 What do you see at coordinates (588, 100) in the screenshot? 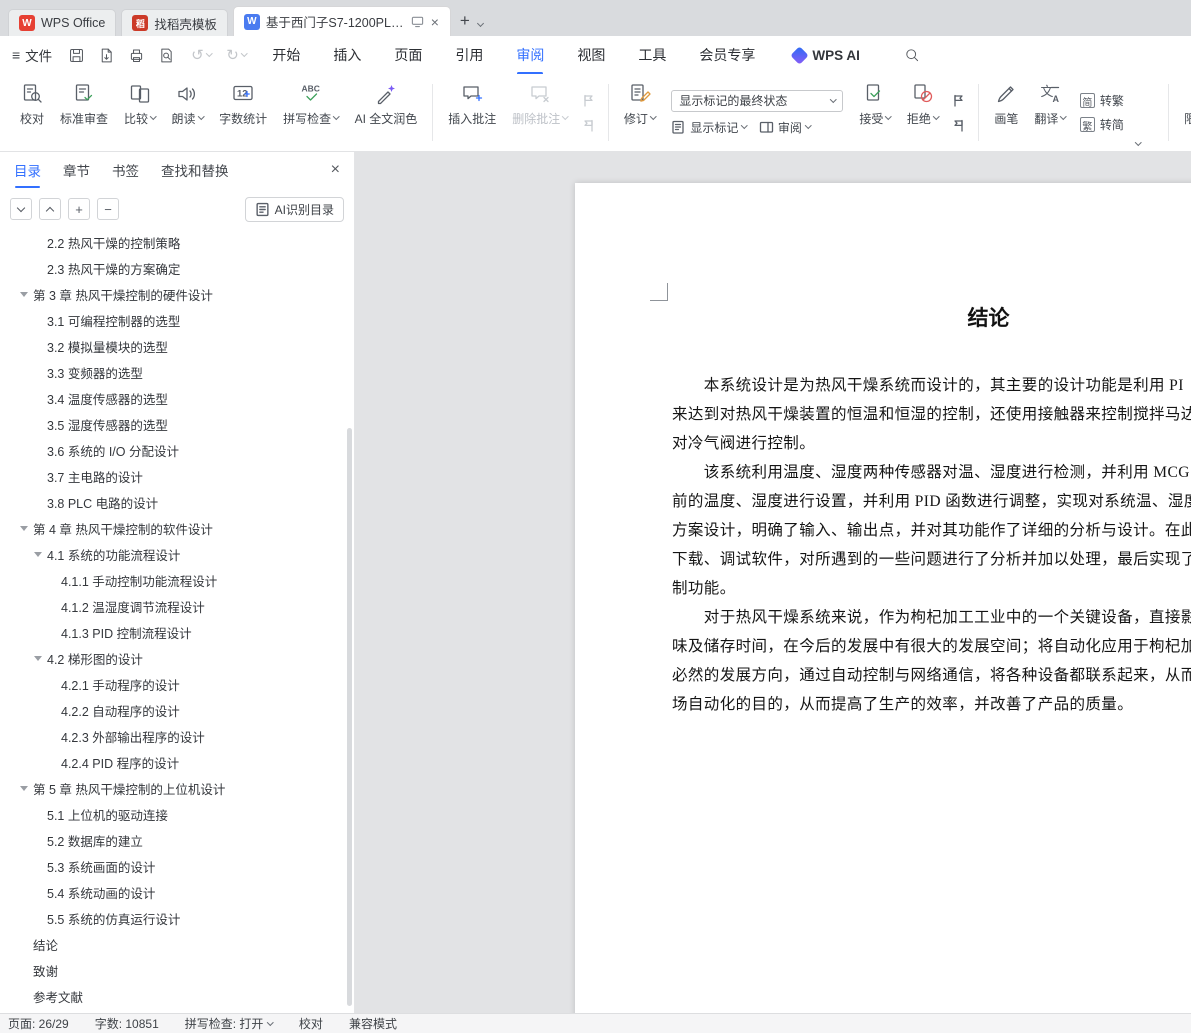
I see `previous-comment-button` at bounding box center [588, 100].